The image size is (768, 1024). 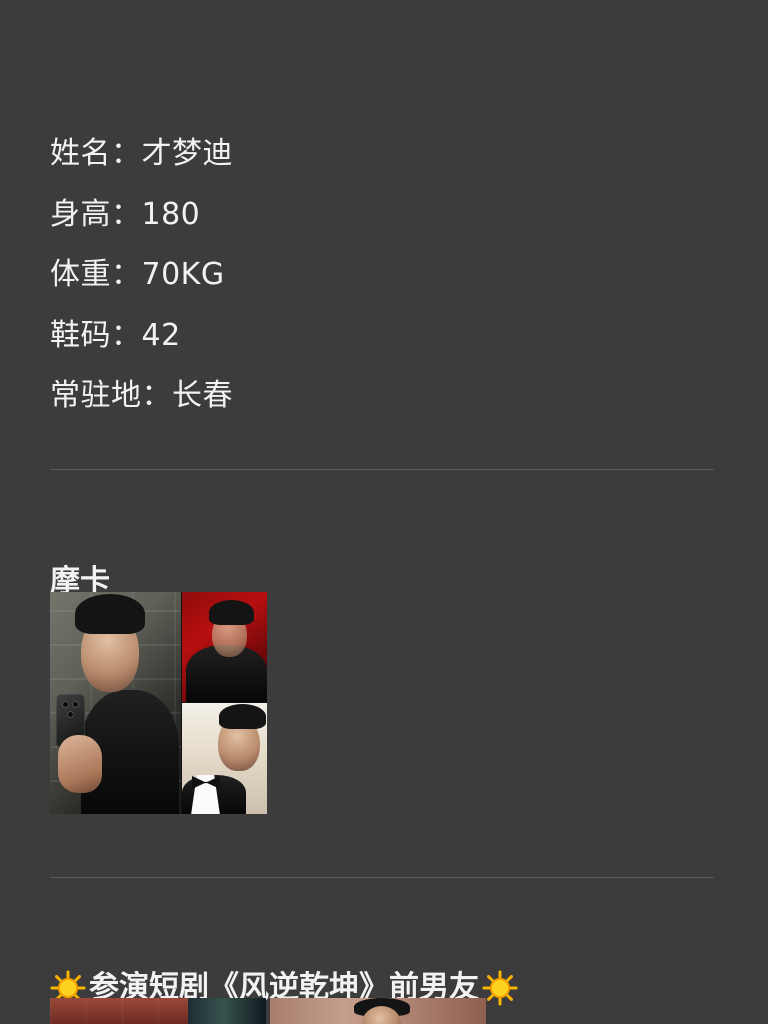 What do you see at coordinates (378, 1011) in the screenshot?
I see `drama-portrait-photo` at bounding box center [378, 1011].